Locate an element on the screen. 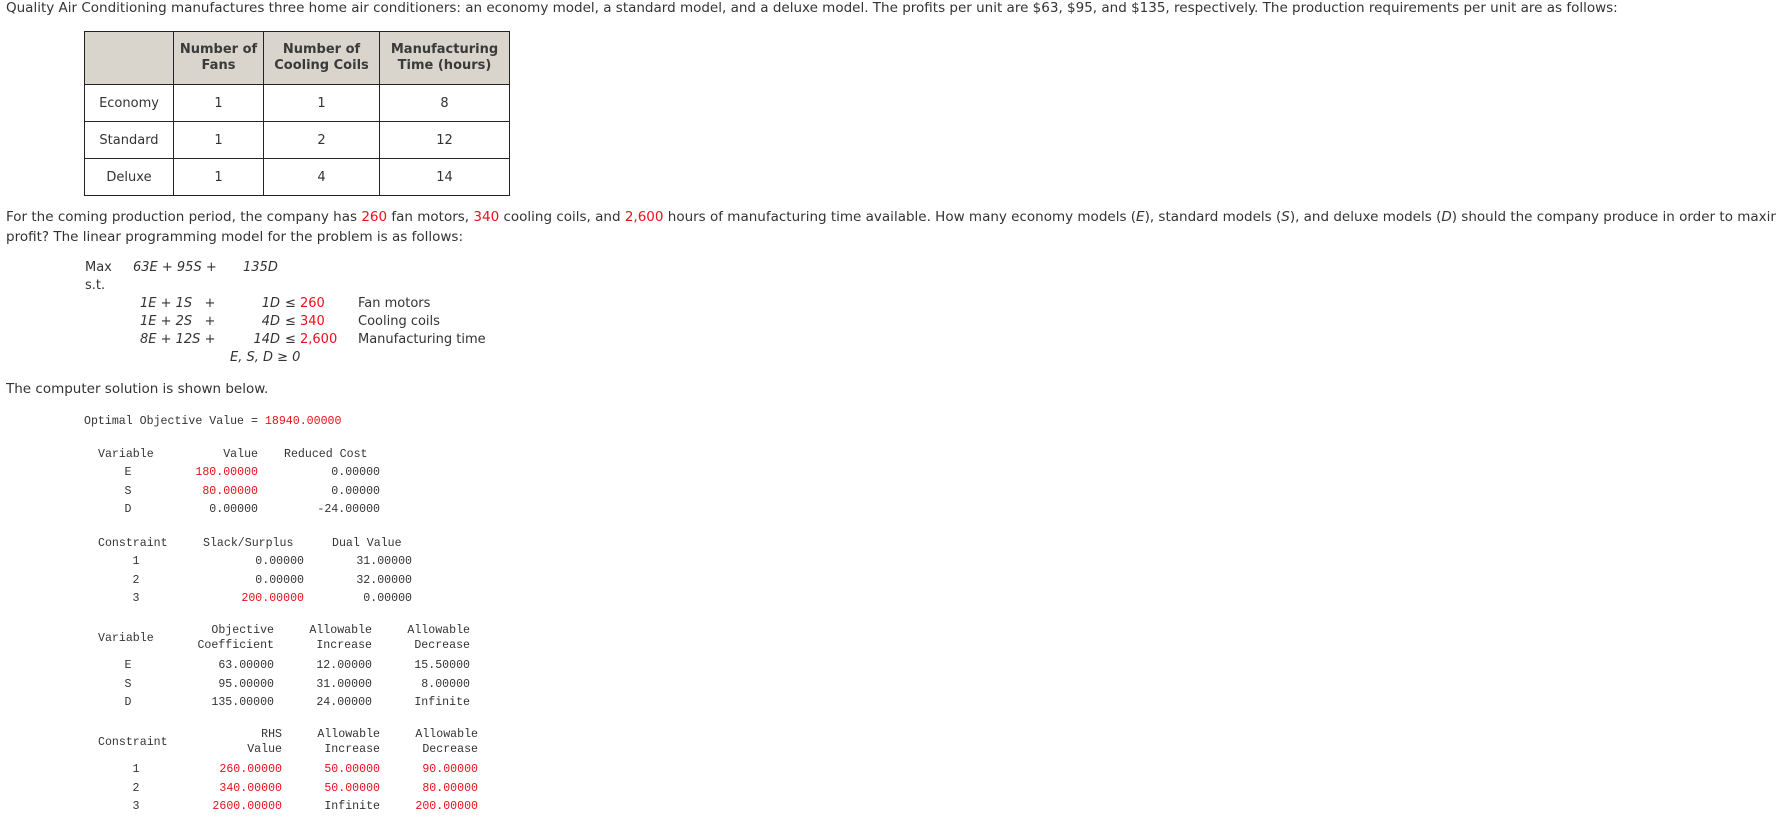 The height and width of the screenshot is (822, 1776). constraint-name: Fan motors is located at coordinates (394, 303).